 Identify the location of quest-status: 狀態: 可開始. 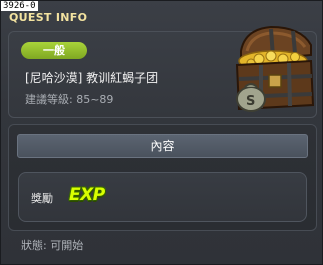
(52, 245).